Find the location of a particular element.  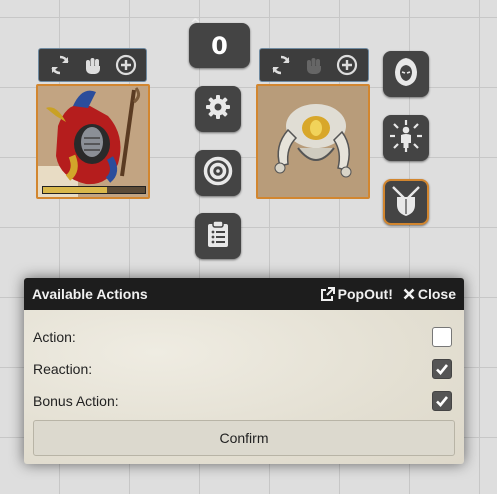

jester-wizard-artwork is located at coordinates (93, 141).